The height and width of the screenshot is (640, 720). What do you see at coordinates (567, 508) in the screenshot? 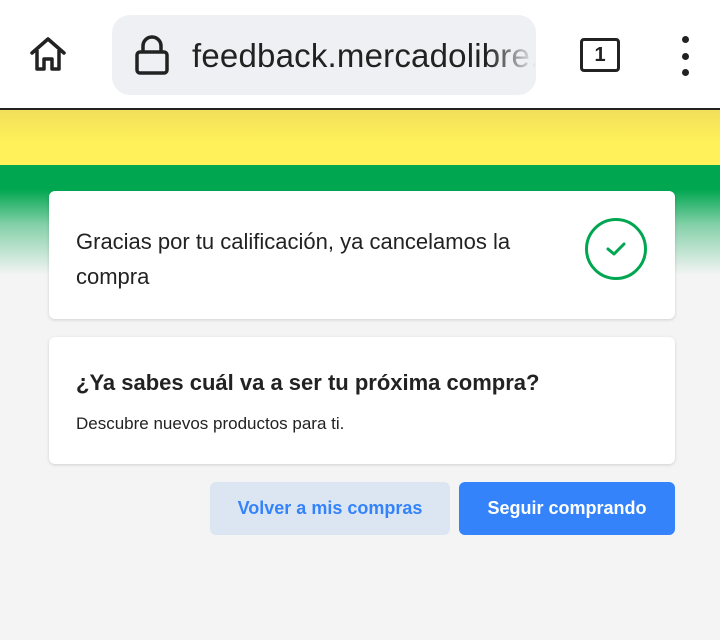
I see `continue-shopping-button: Seguir comprando` at bounding box center [567, 508].